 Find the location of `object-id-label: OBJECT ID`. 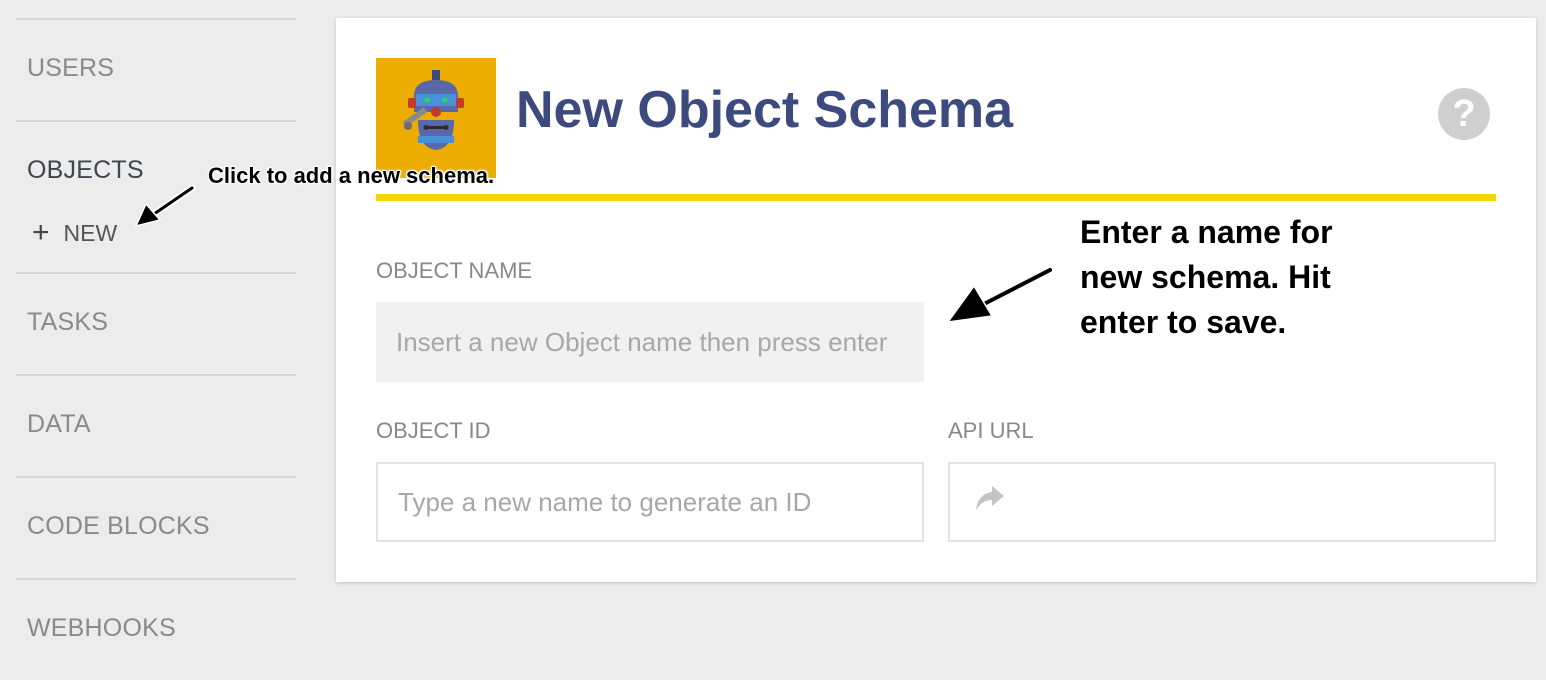

object-id-label: OBJECT ID is located at coordinates (433, 430).